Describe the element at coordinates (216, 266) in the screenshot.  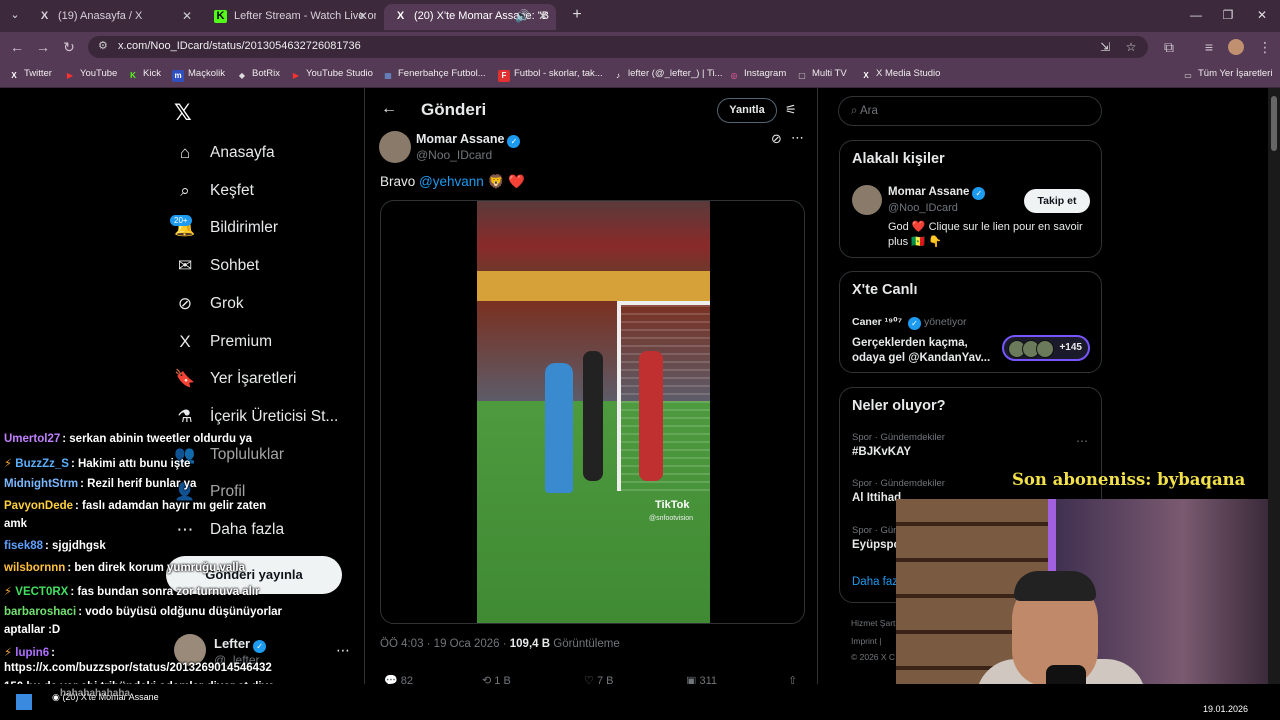
I see `nav-messages: ✉ Sohbet` at that location.